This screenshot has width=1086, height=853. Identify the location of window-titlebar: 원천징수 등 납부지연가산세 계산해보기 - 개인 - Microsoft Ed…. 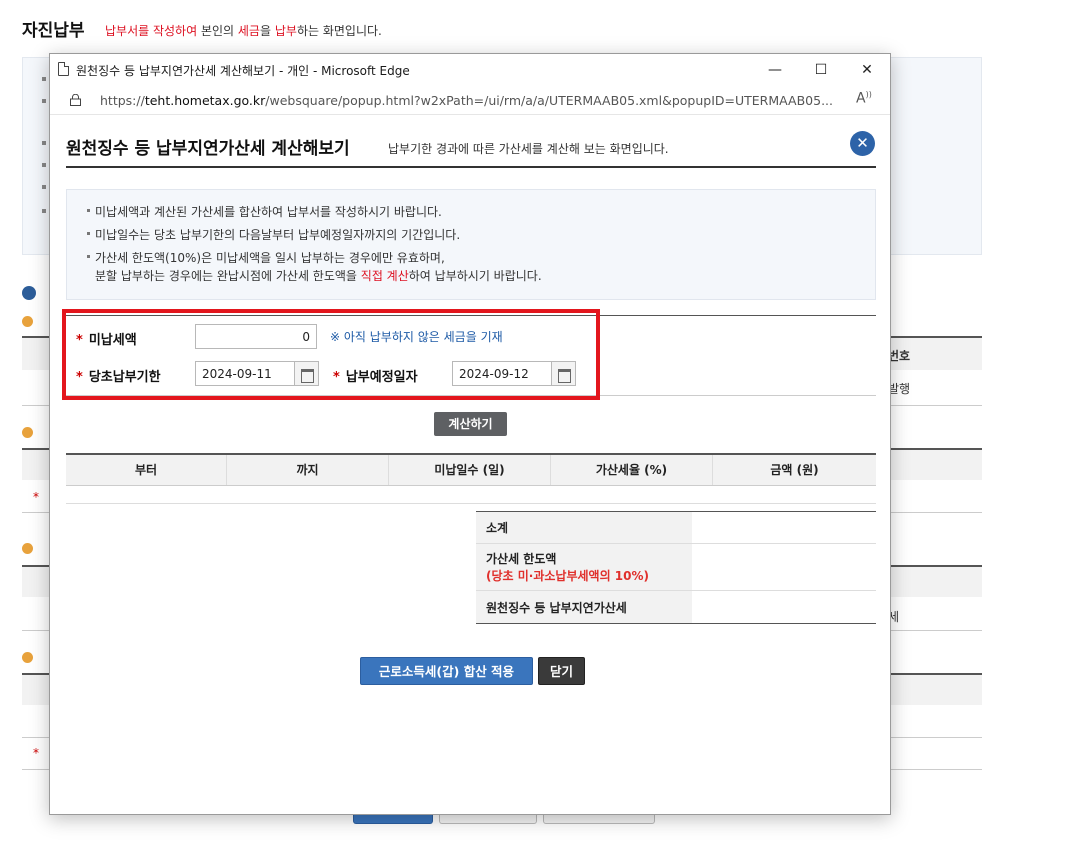
(470, 69).